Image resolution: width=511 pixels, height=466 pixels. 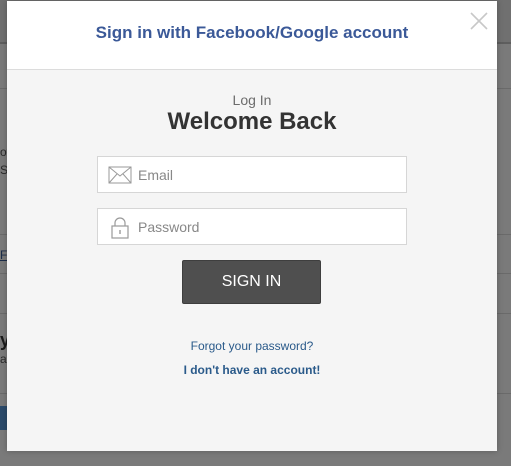 I want to click on password-field, so click(x=252, y=226).